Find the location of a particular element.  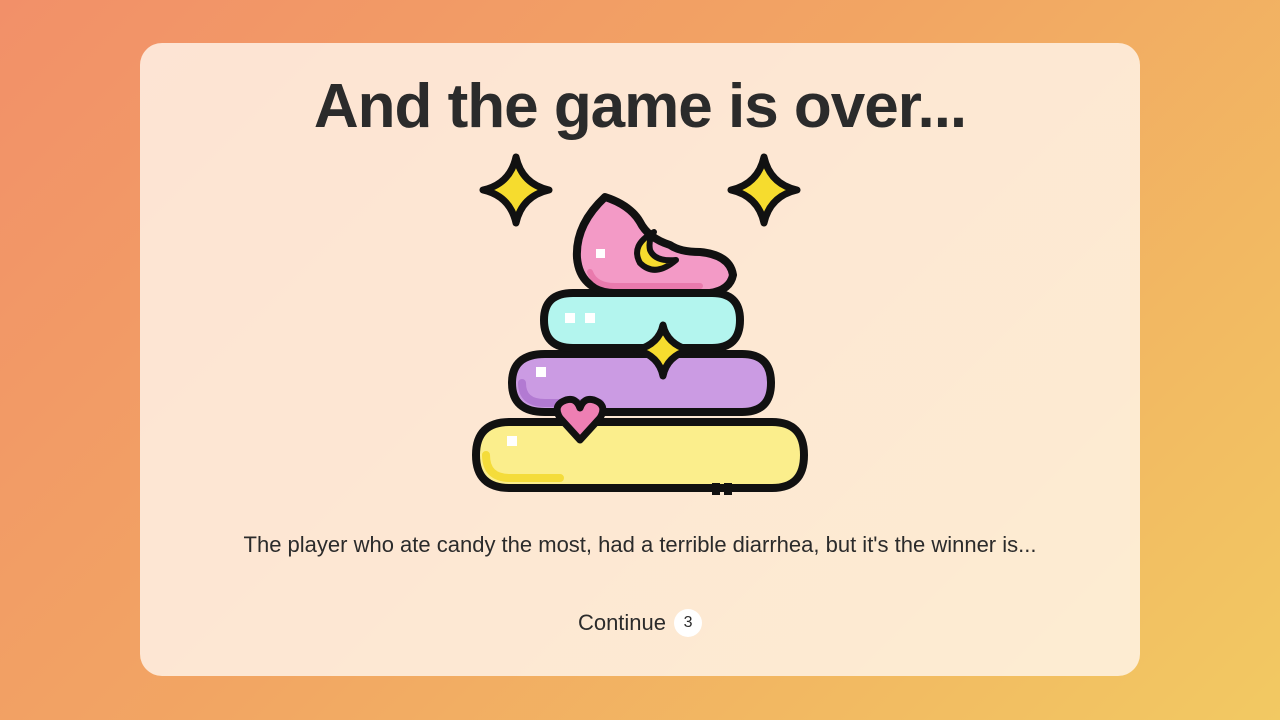

countdown-badge: 3 is located at coordinates (688, 623).